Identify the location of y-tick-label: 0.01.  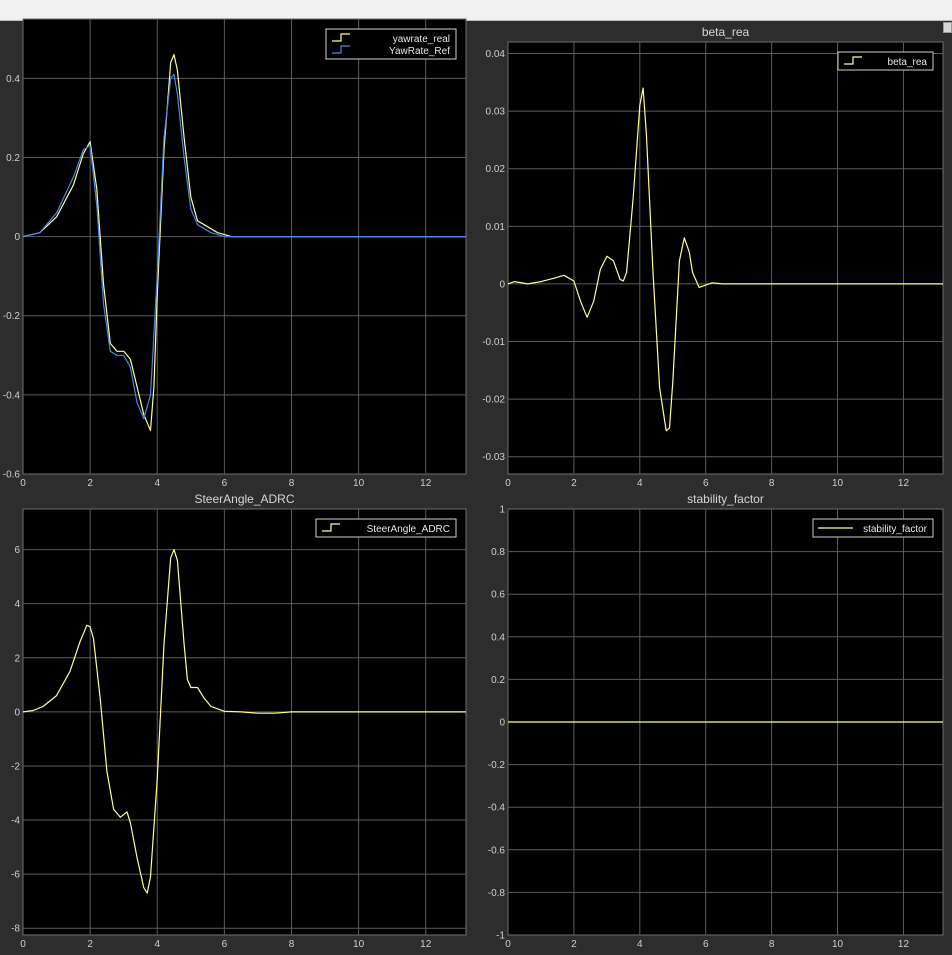
(496, 227).